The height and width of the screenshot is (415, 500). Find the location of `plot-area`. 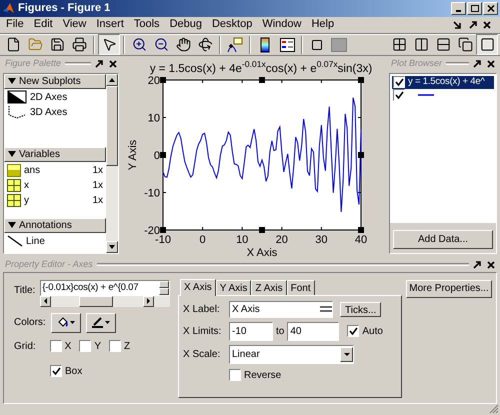

plot-area is located at coordinates (262, 154).